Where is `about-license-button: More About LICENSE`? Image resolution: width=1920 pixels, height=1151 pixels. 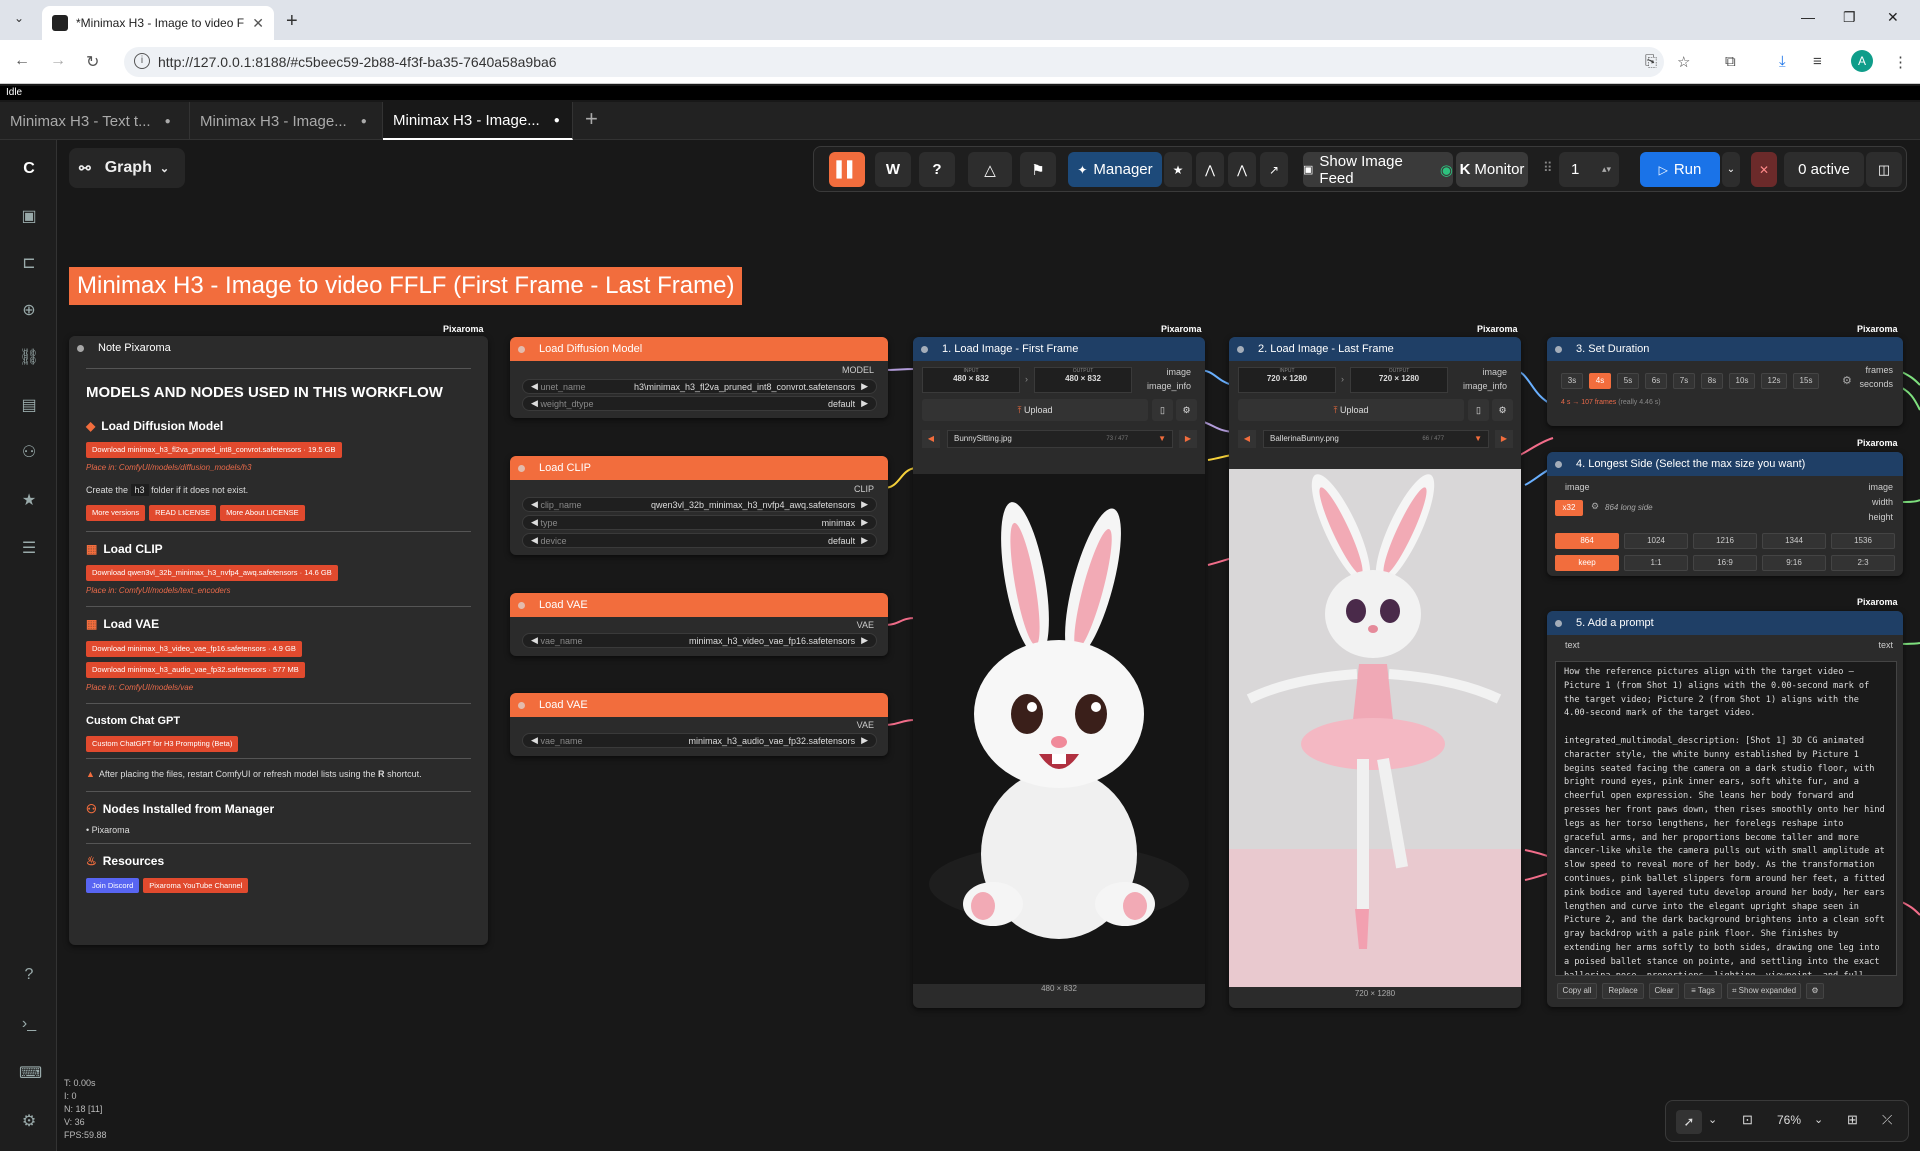
about-license-button: More About LICENSE is located at coordinates (262, 512).